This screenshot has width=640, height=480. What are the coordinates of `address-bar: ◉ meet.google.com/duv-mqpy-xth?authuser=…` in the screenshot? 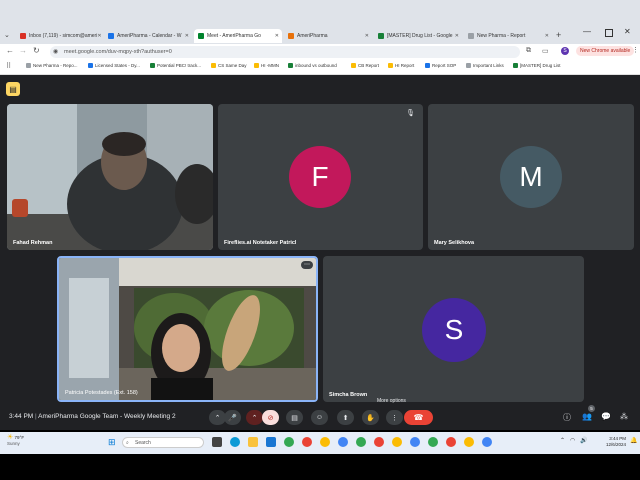 It's located at (285, 52).